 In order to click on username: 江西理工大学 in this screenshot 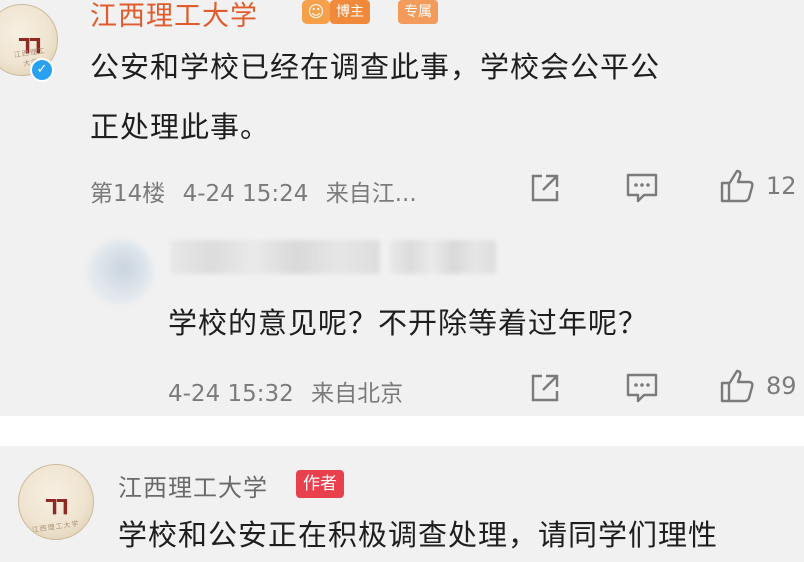, I will do `click(174, 16)`.